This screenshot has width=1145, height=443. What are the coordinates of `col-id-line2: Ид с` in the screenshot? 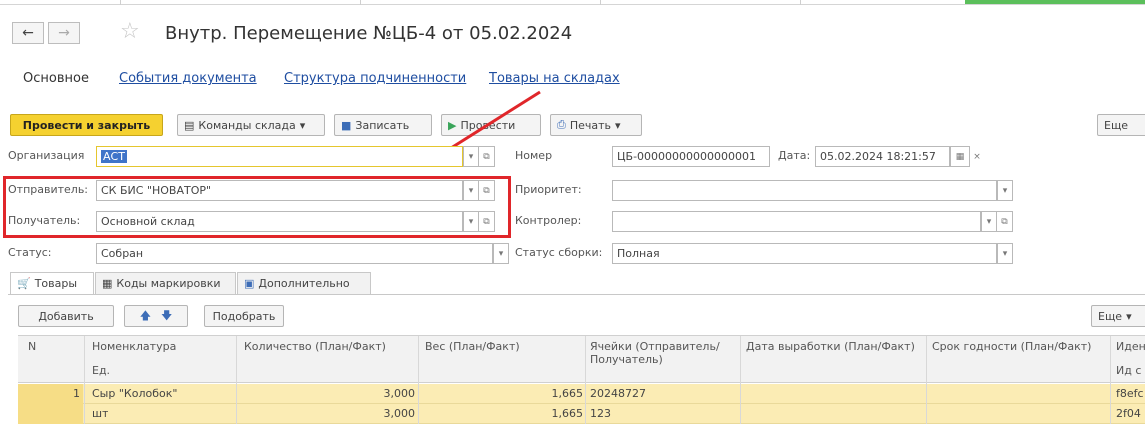 It's located at (1129, 370).